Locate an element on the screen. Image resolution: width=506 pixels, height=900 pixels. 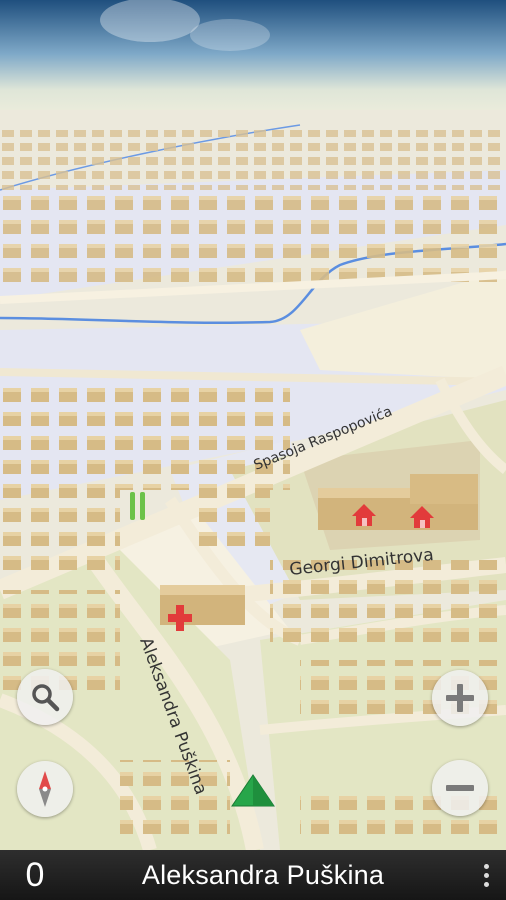
plus-icon is located at coordinates (460, 698).